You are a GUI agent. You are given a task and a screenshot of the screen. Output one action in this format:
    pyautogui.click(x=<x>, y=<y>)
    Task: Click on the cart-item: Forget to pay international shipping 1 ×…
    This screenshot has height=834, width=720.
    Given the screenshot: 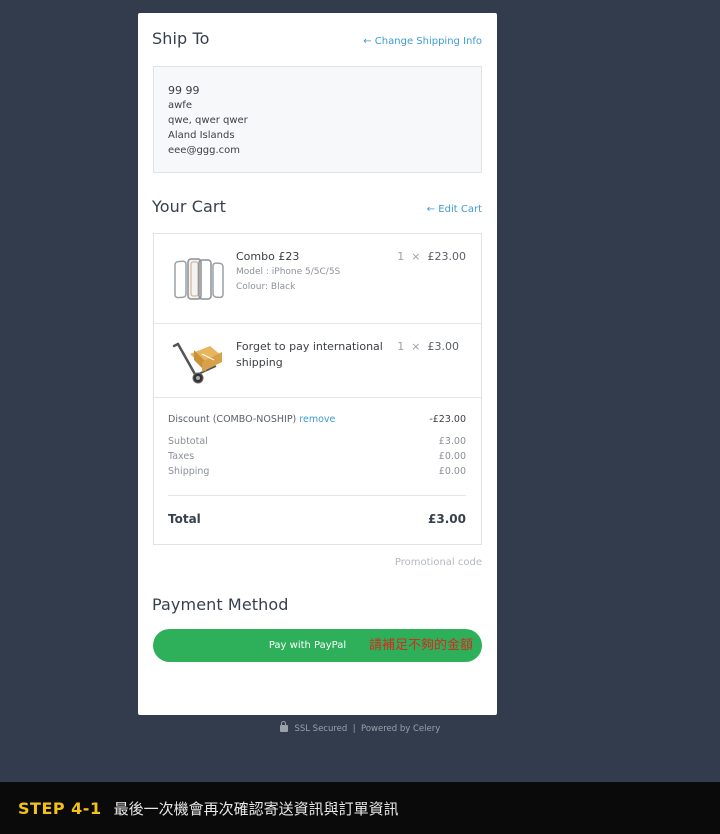 What is the action you would take?
    pyautogui.click(x=317, y=361)
    